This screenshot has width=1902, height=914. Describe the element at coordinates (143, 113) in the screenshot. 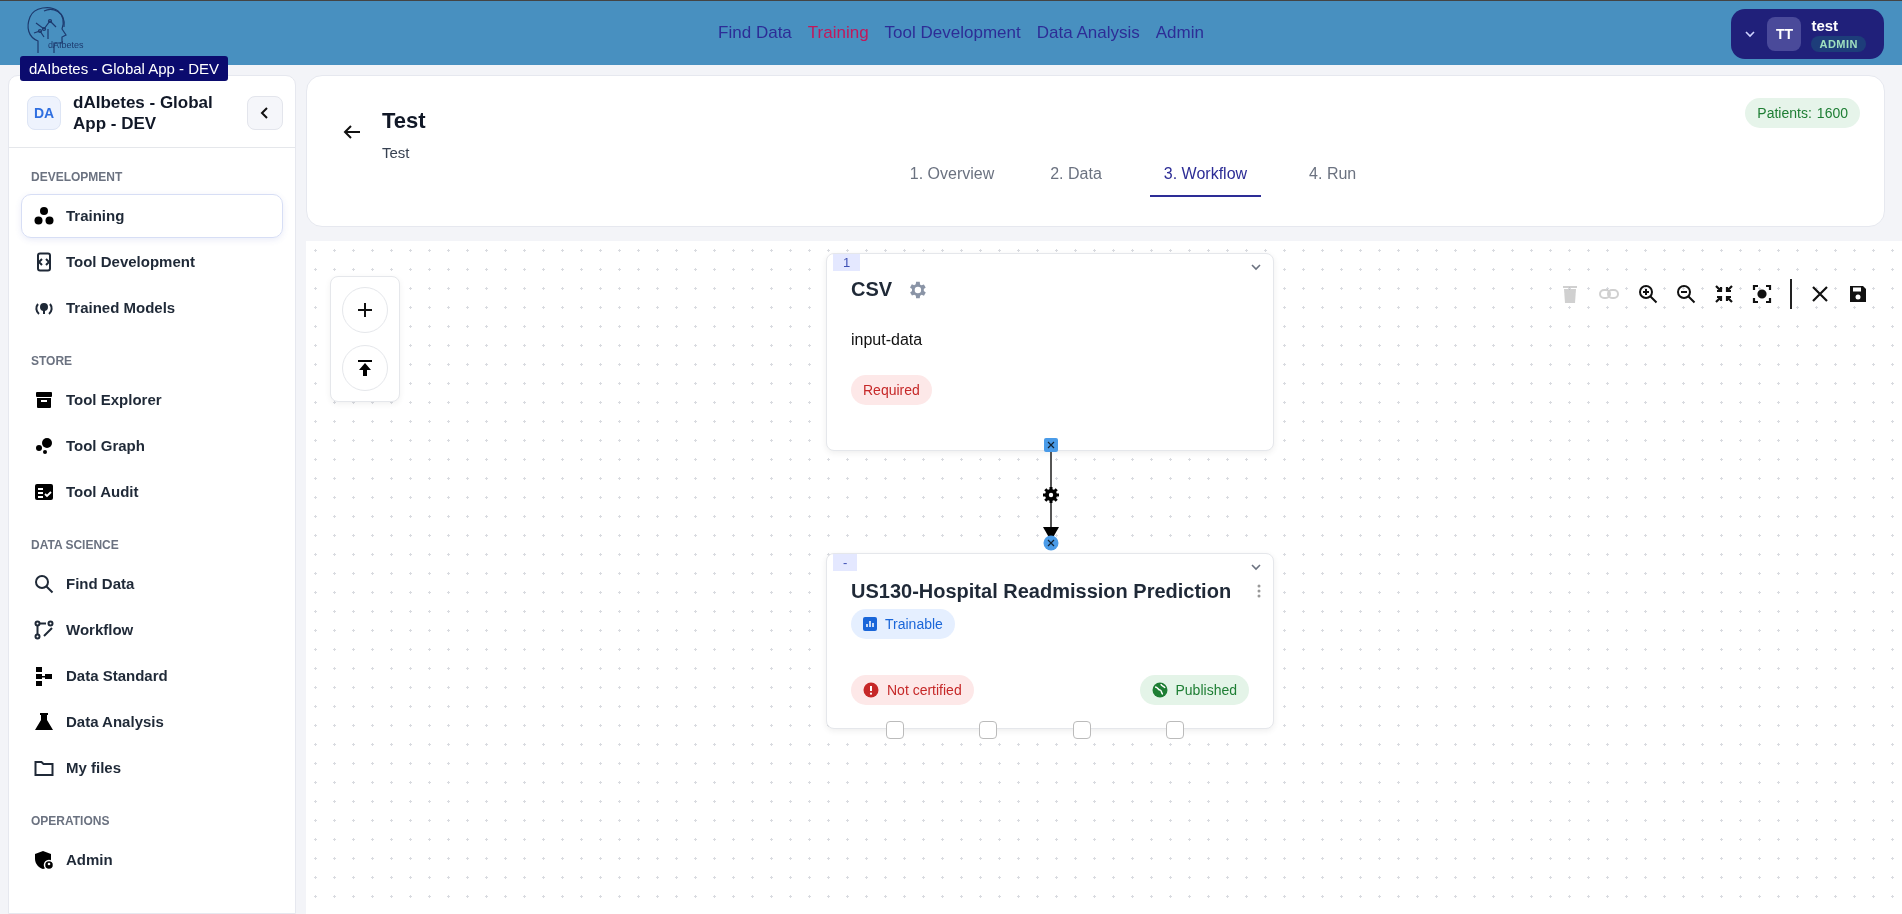

I see `app-title: dAIbetes - Global App - DEV` at that location.